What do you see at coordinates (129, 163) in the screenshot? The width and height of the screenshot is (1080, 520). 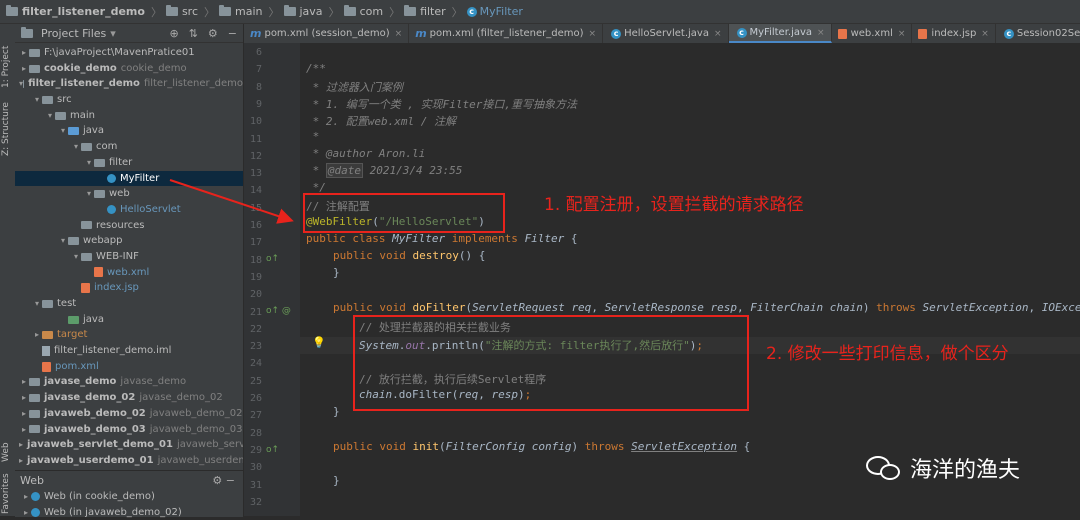 I see `tree-item: ▾ filter` at bounding box center [129, 163].